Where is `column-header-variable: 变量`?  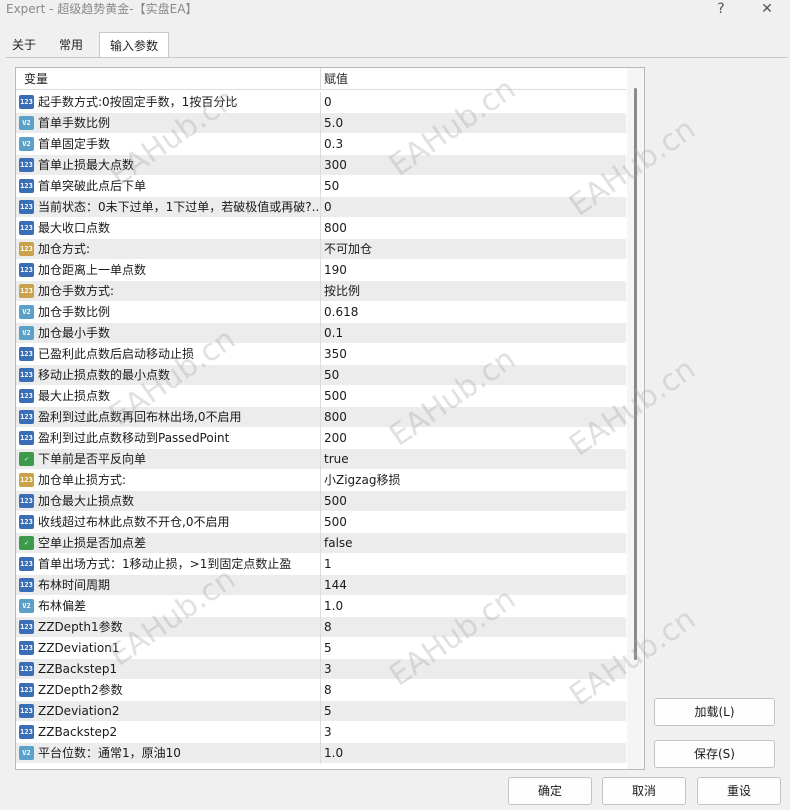
column-header-variable: 变量 is located at coordinates (36, 79).